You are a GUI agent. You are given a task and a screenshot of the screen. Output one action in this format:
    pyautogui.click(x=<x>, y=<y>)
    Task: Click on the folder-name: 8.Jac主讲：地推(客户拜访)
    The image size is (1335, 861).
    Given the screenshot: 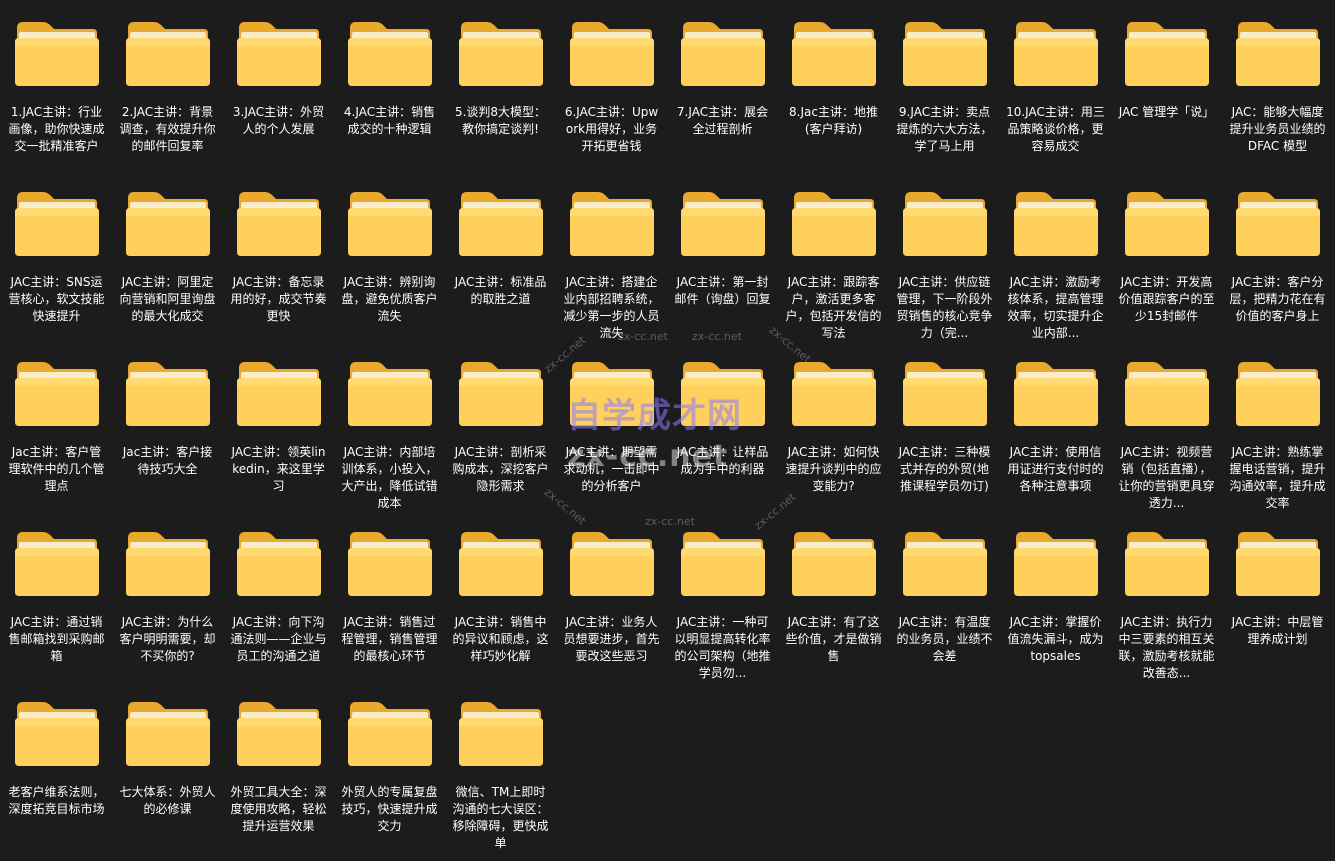 What is the action you would take?
    pyautogui.click(x=833, y=120)
    